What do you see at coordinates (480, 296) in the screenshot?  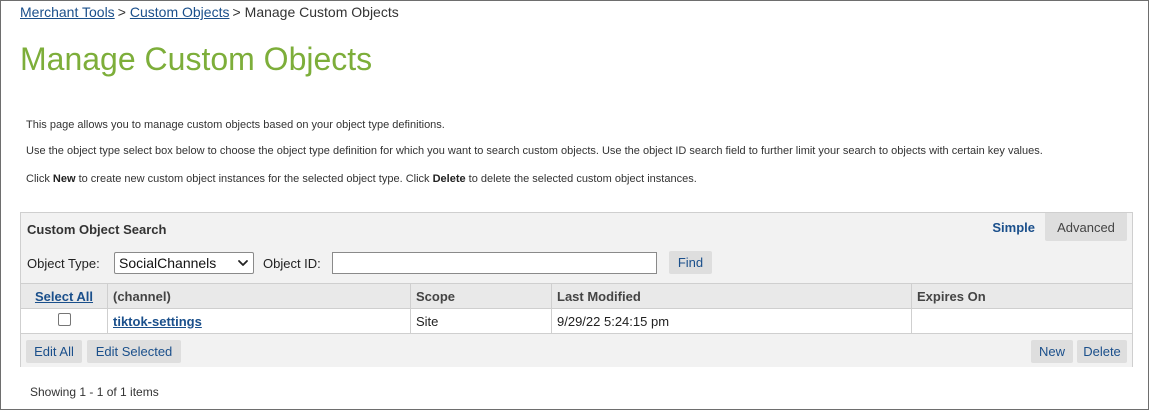 I see `column-header-scope: Scope` at bounding box center [480, 296].